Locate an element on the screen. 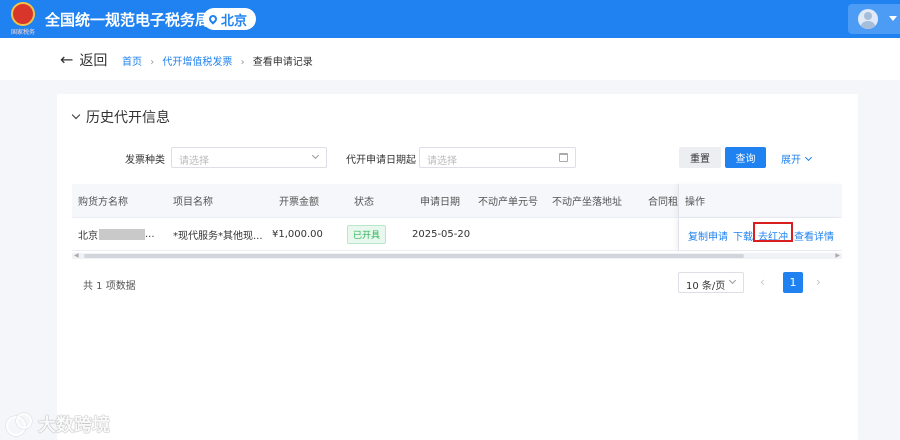 The width and height of the screenshot is (900, 440). breadcrumb-vat-invoice: 代开增值税发票 is located at coordinates (197, 62).